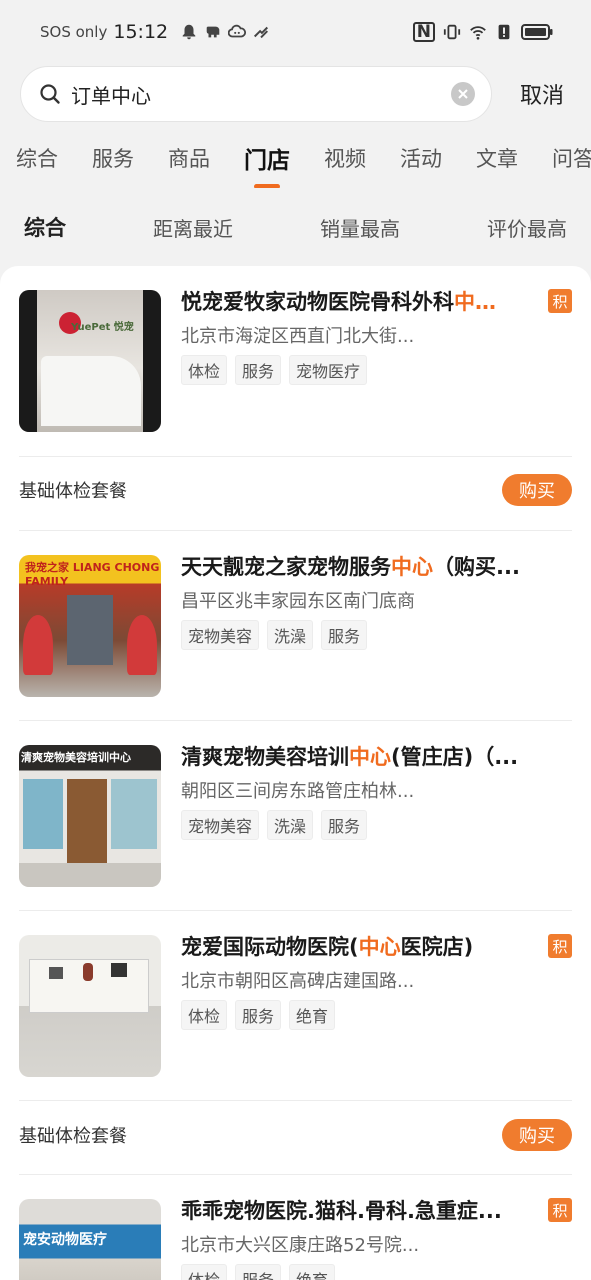 The width and height of the screenshot is (591, 1280). I want to click on wifi-icon, so click(478, 33).